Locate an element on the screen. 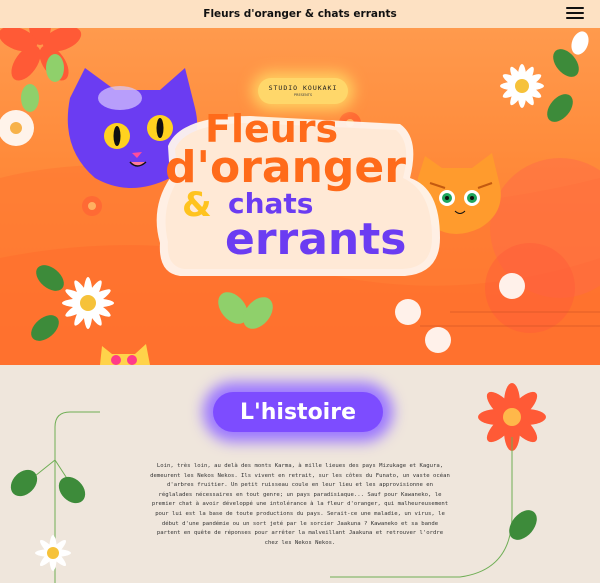 The width and height of the screenshot is (600, 583). logo-ampersand: & is located at coordinates (197, 205).